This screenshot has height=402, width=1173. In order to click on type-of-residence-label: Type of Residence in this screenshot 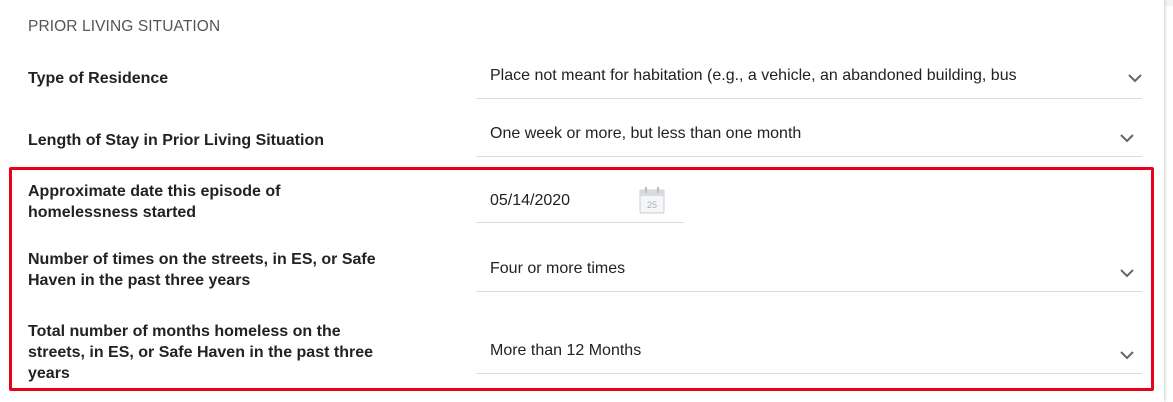, I will do `click(98, 78)`.